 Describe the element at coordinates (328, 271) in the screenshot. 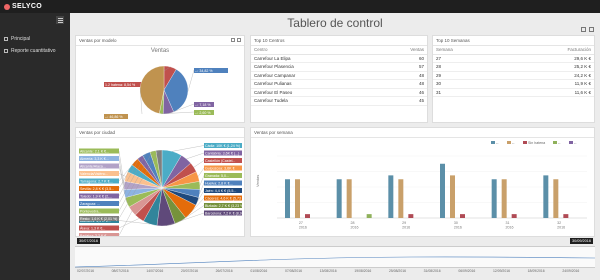

I see `slider-tick-label: 13/08/2016` at that location.